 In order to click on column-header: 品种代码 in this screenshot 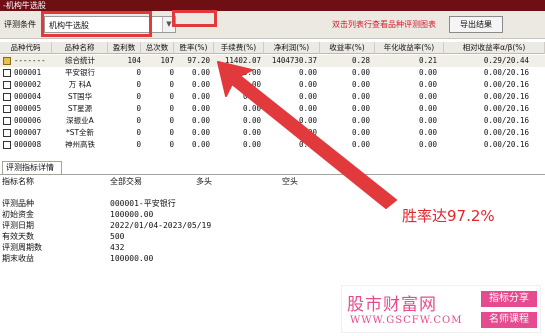, I will do `click(26, 48)`.